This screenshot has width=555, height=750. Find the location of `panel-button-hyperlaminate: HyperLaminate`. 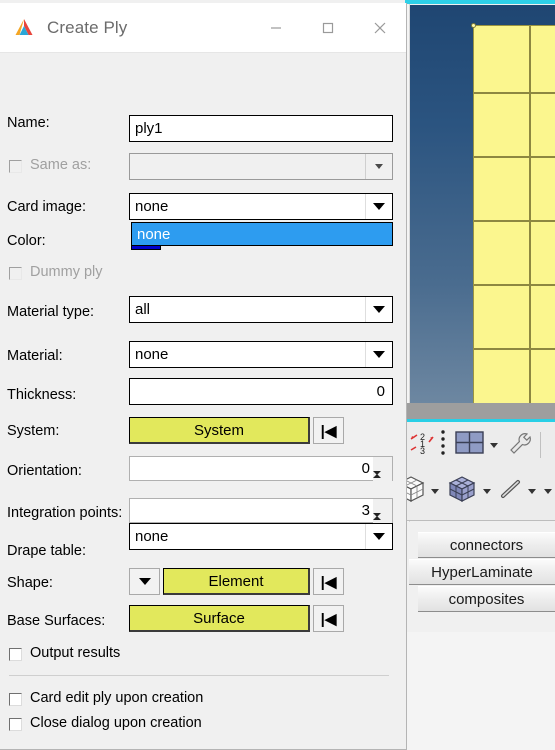

panel-button-hyperlaminate: HyperLaminate is located at coordinates (482, 572).